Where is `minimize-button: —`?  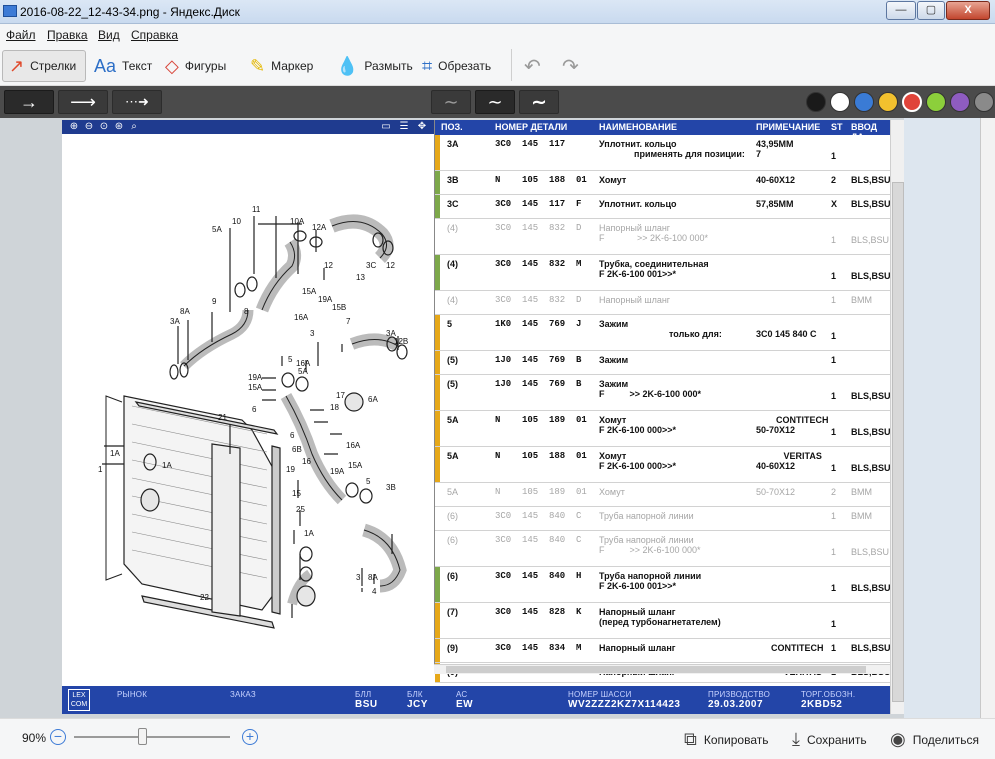
minimize-button: — is located at coordinates (901, 10).